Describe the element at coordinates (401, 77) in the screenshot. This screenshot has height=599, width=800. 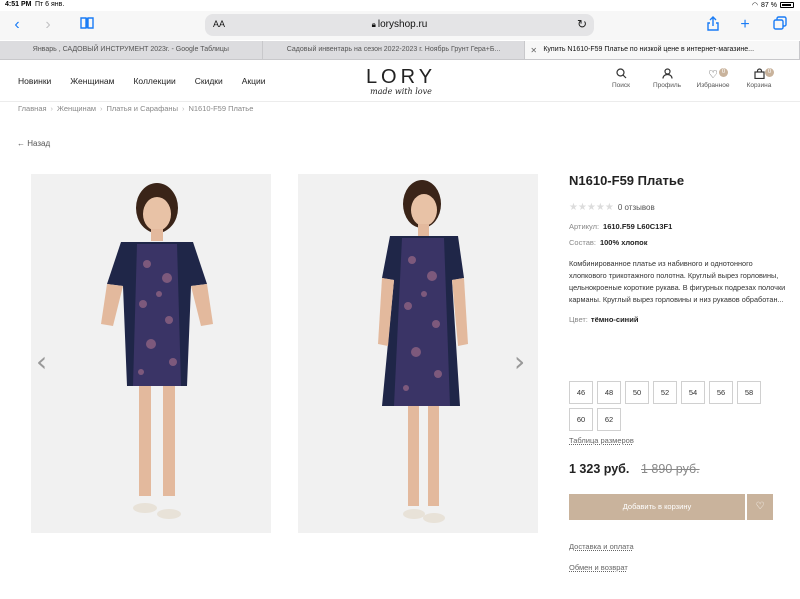
I see `logo-brand: LORY` at that location.